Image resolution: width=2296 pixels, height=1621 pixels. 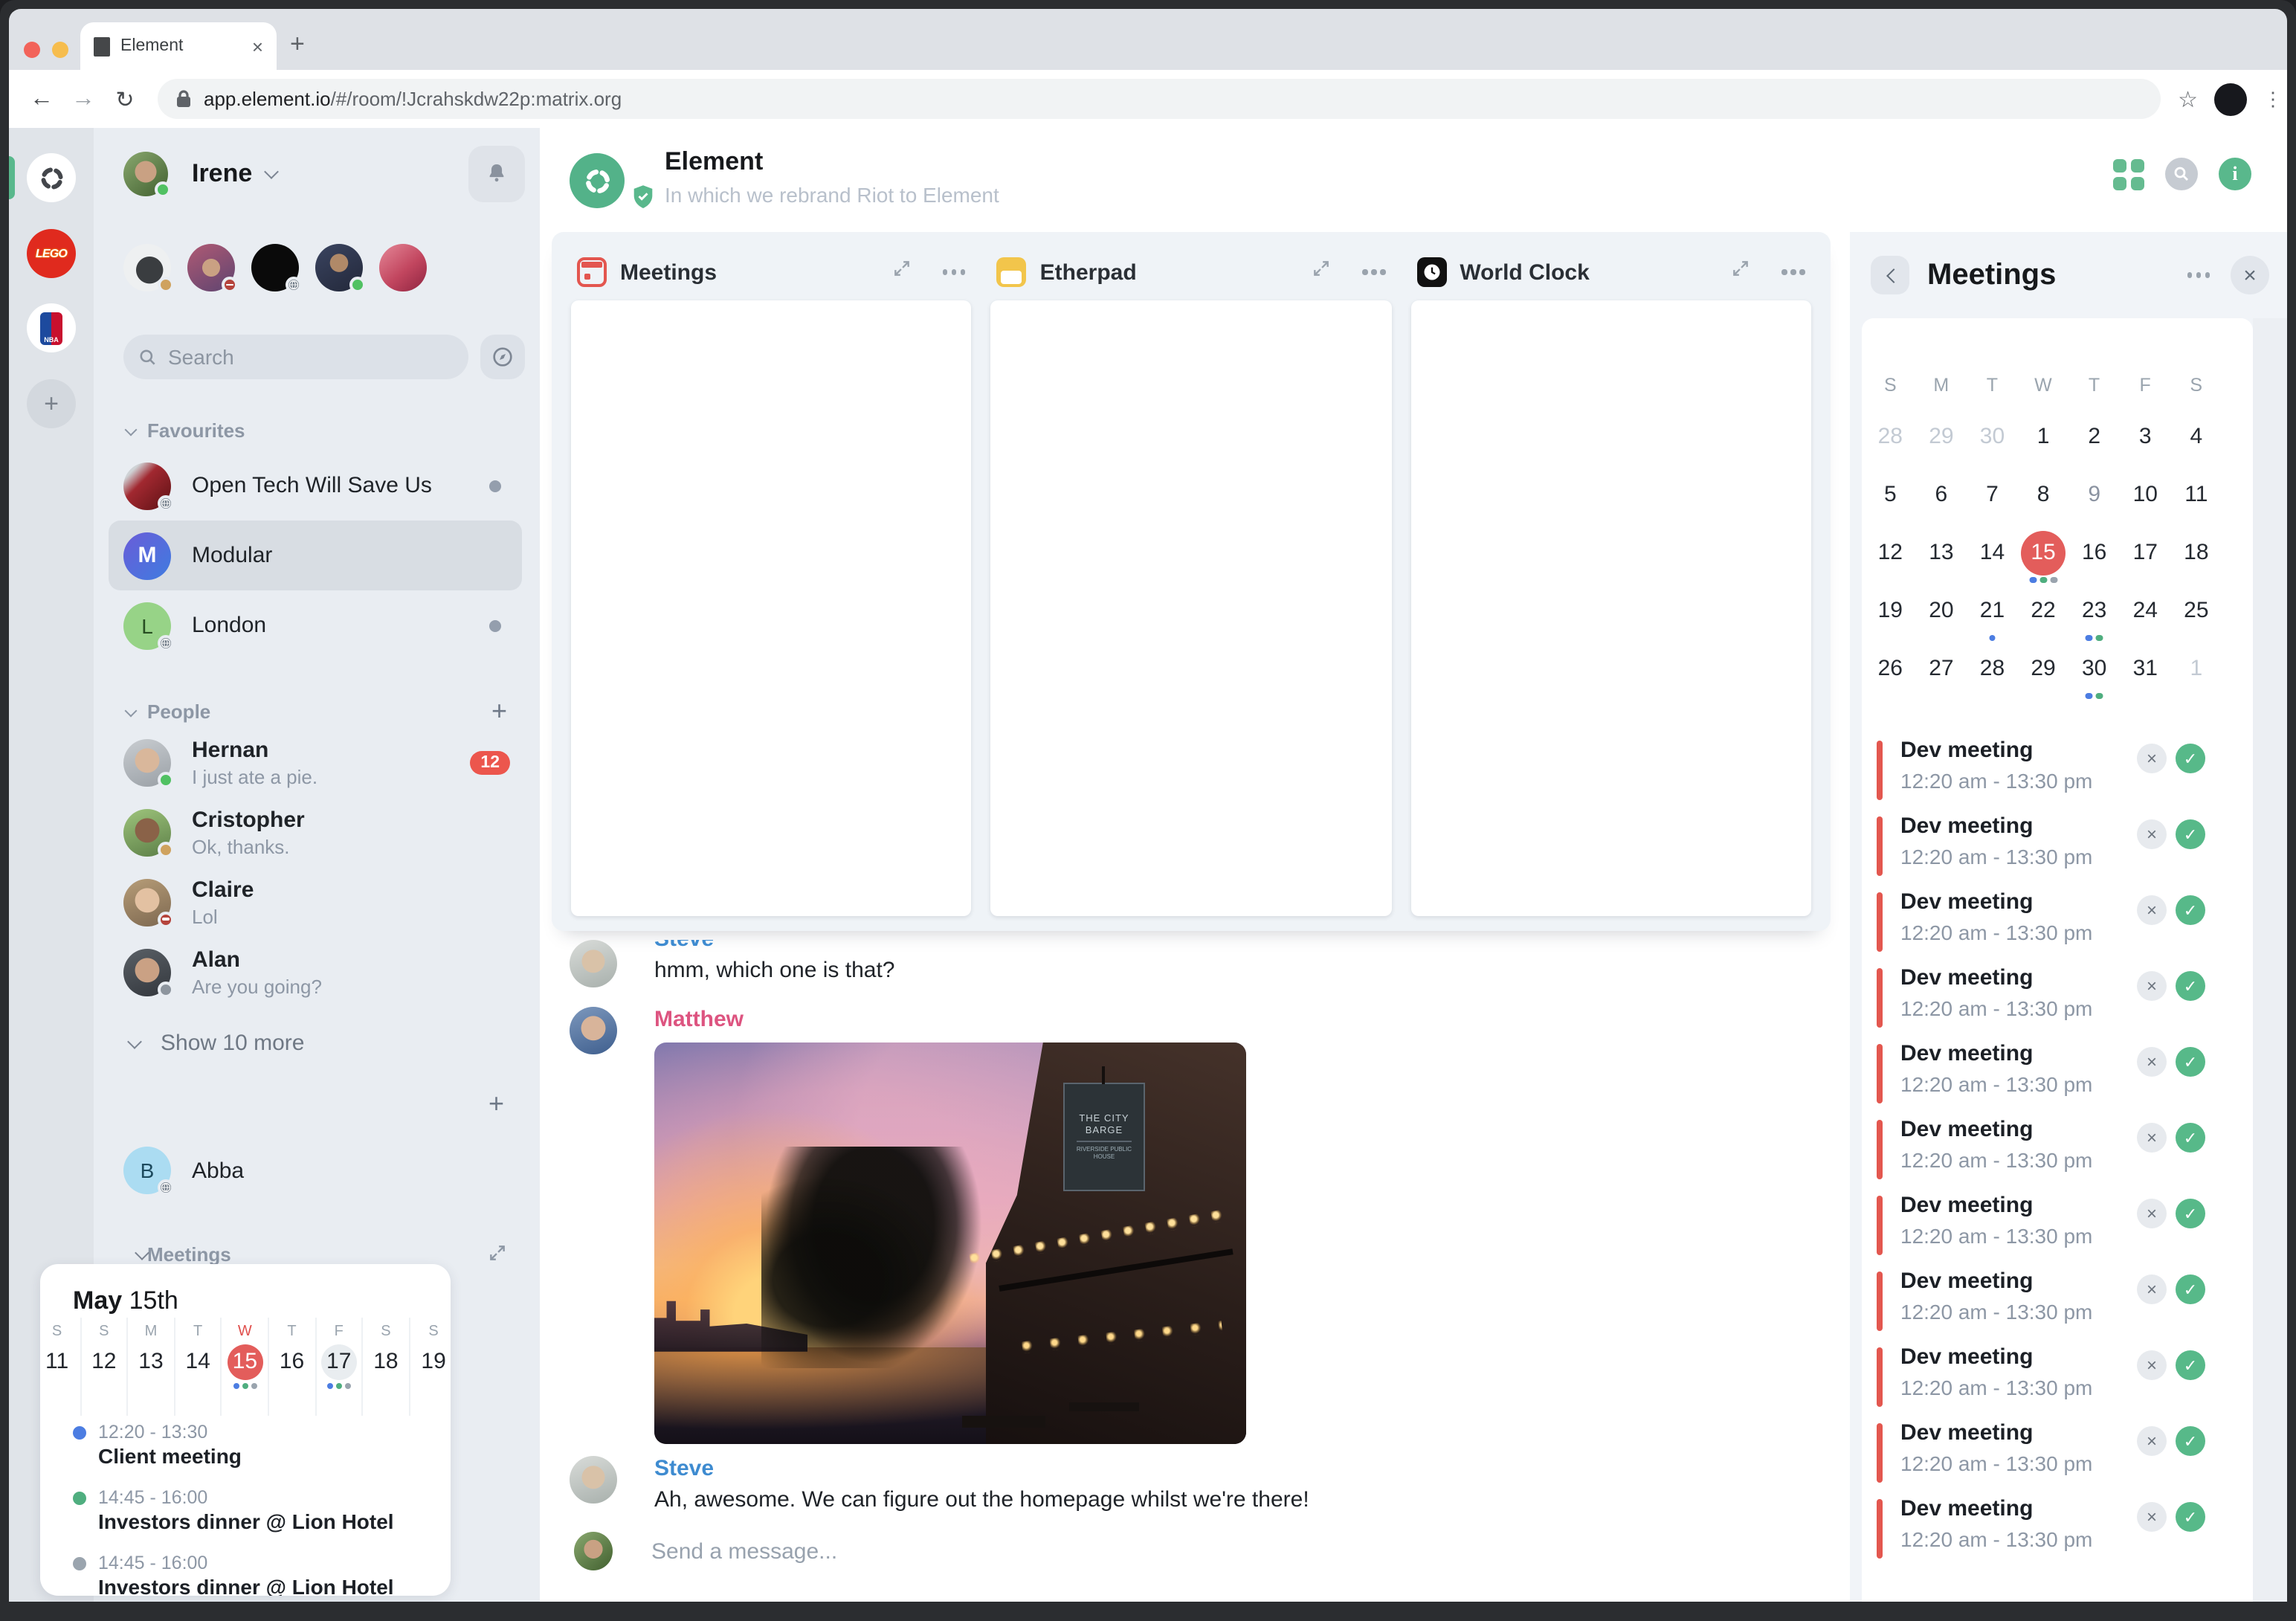 I want to click on dm-row-claire: Claire Lol, so click(x=324, y=902).